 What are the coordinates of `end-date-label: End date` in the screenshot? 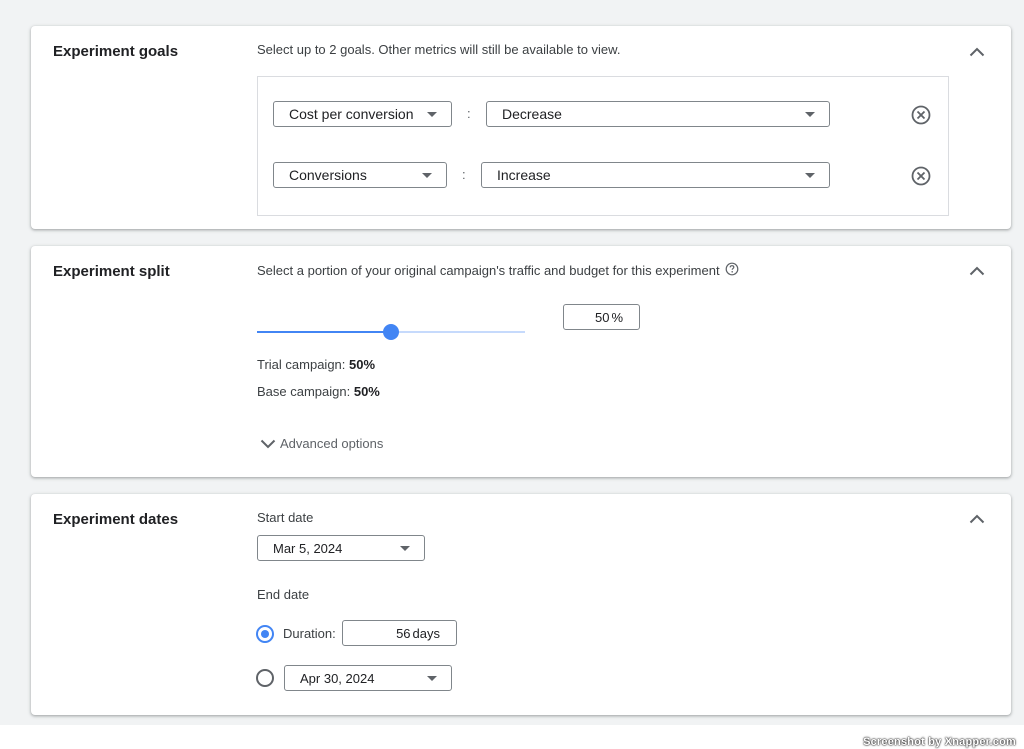 It's located at (283, 594).